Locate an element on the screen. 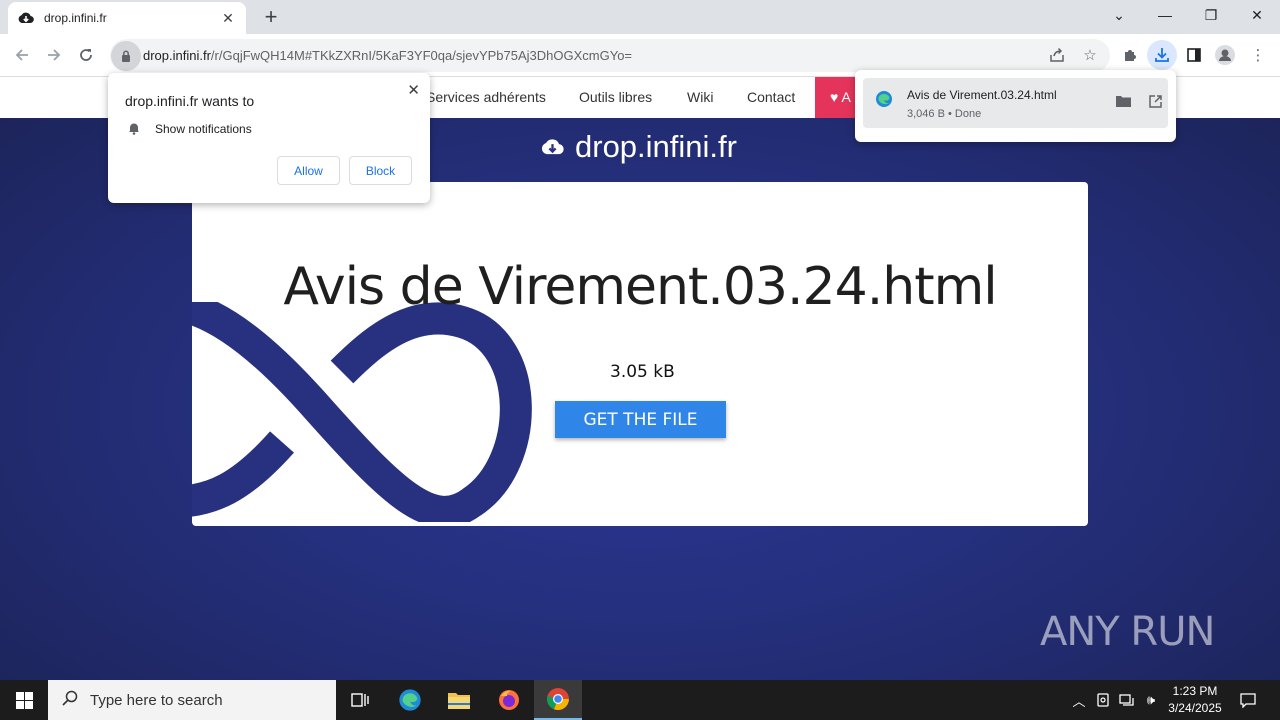 The image size is (1280, 720). nav-link-contact: Contact is located at coordinates (771, 97).